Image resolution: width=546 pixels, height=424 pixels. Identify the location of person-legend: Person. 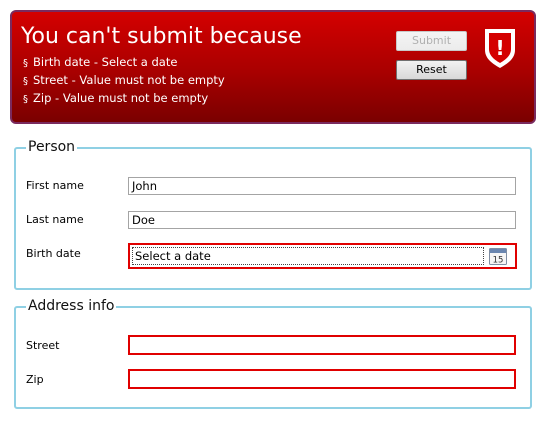
(52, 147).